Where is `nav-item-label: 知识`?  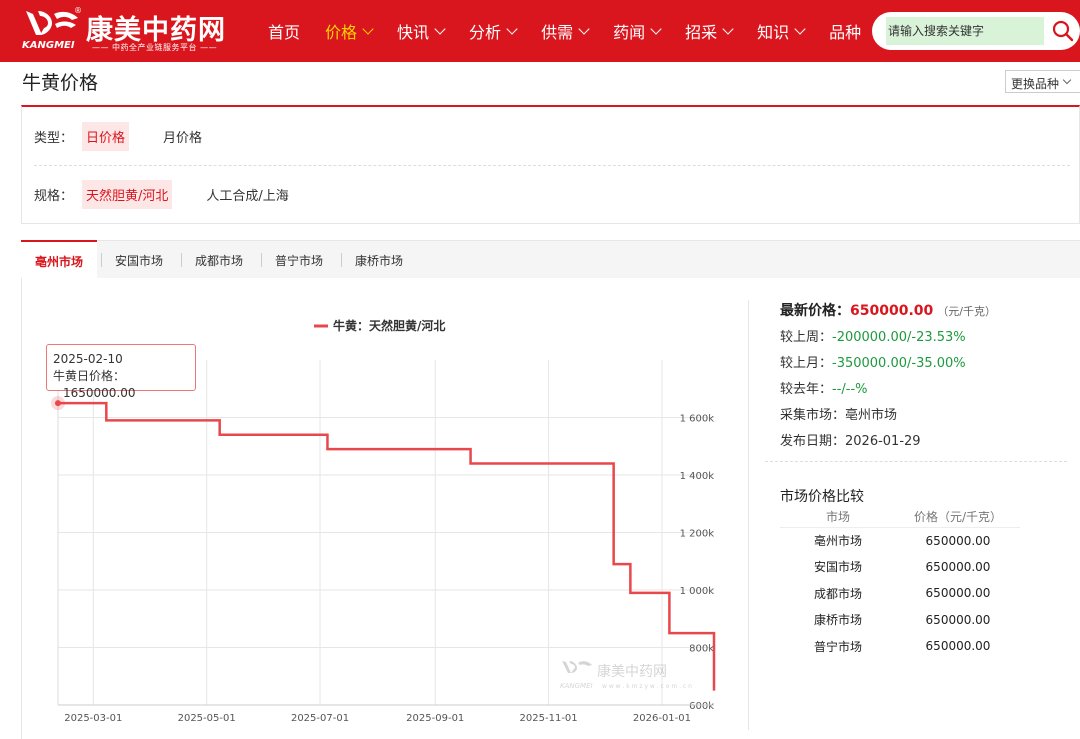
nav-item-label: 知识 is located at coordinates (773, 32).